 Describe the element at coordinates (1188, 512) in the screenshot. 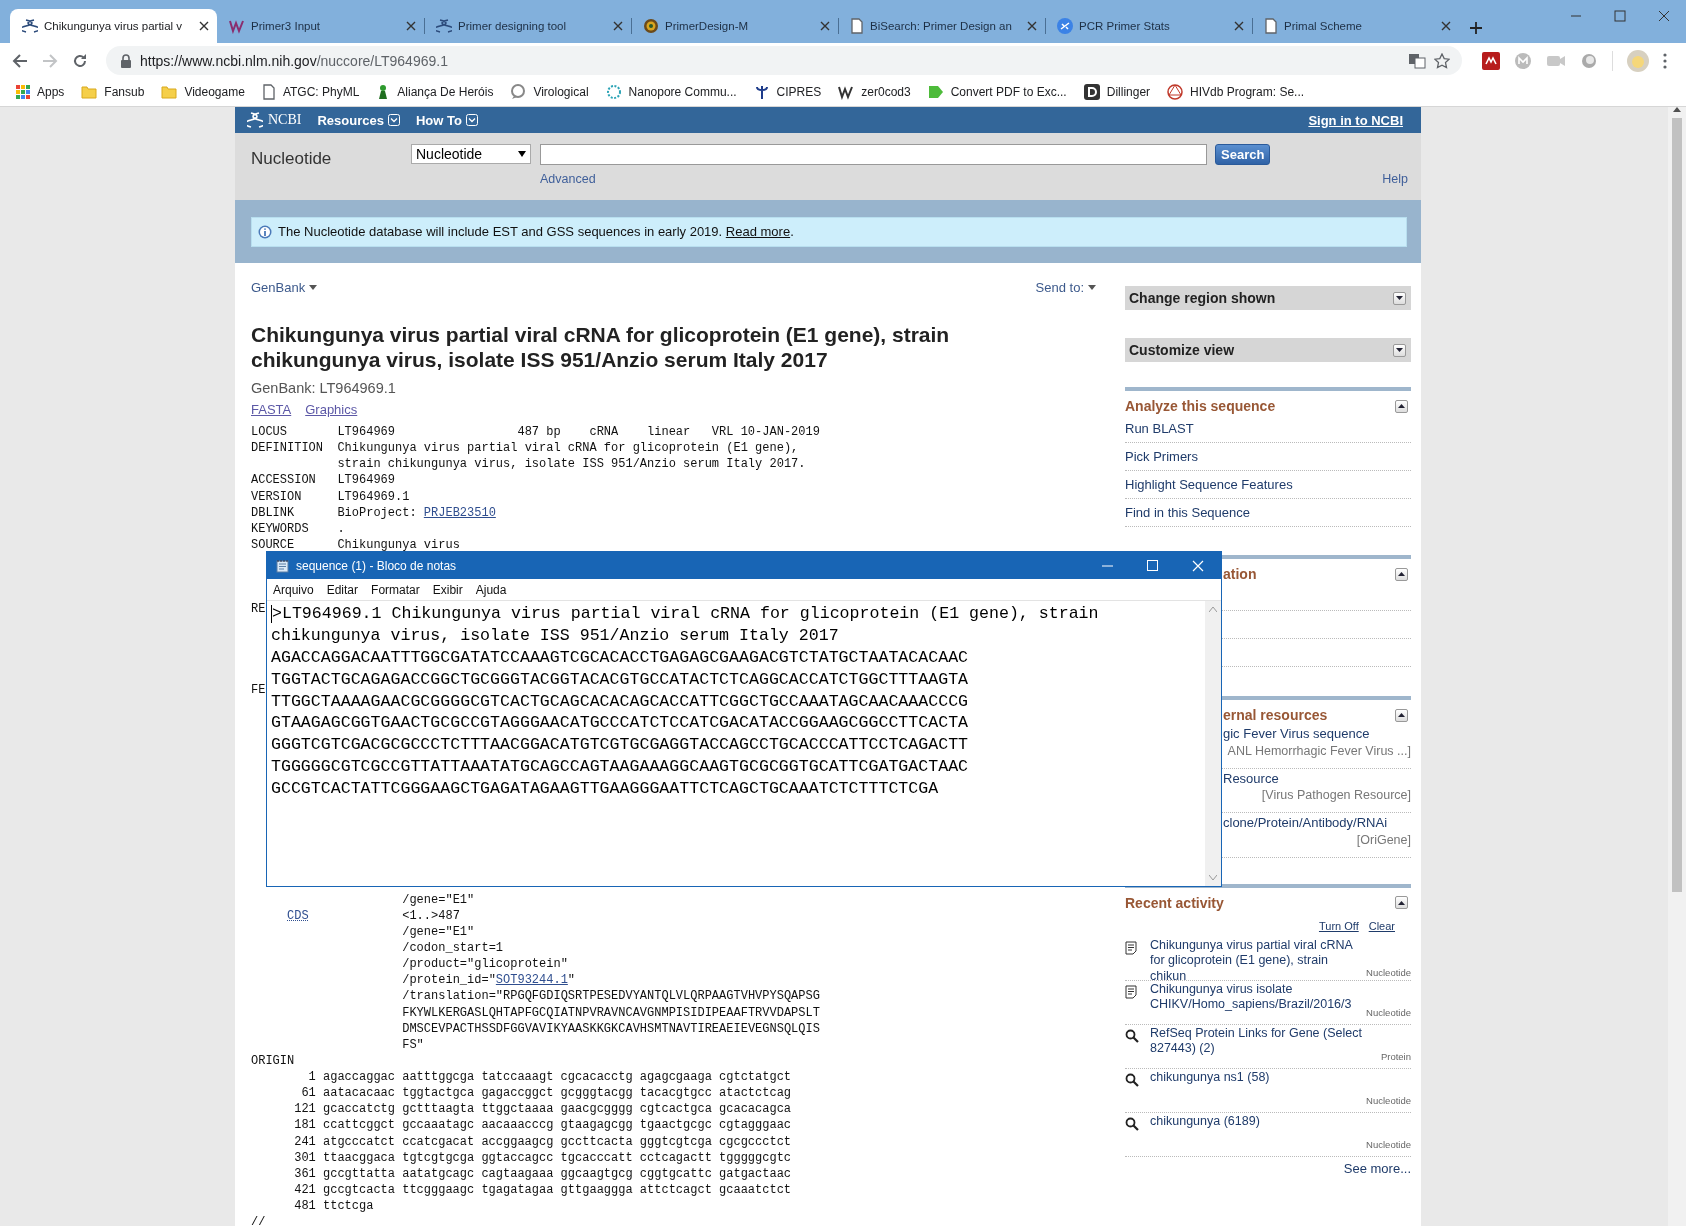

I see `tool-link: Find in this Sequence` at that location.